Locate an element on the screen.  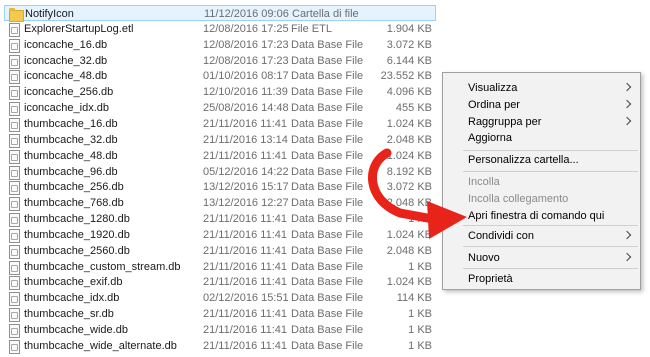
file-date: 12/08/2016 17:25 is located at coordinates (246, 28).